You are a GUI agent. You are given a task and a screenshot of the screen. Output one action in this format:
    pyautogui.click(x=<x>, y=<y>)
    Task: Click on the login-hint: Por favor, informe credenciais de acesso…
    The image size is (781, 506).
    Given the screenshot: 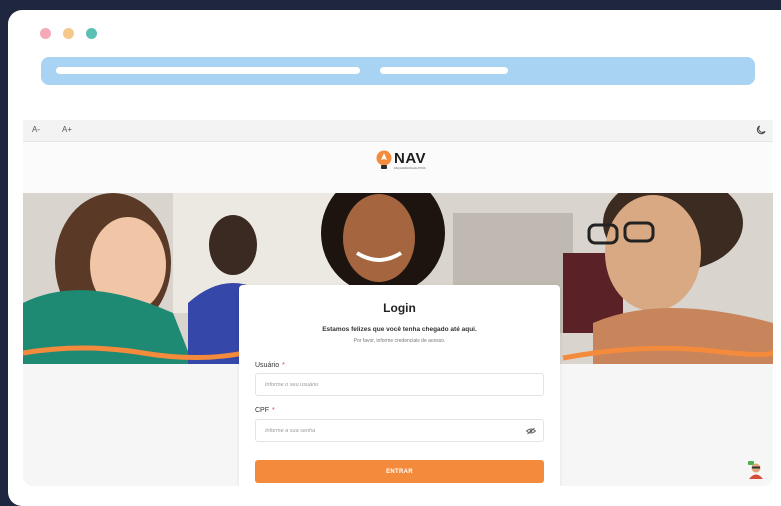 What is the action you would take?
    pyautogui.click(x=399, y=341)
    